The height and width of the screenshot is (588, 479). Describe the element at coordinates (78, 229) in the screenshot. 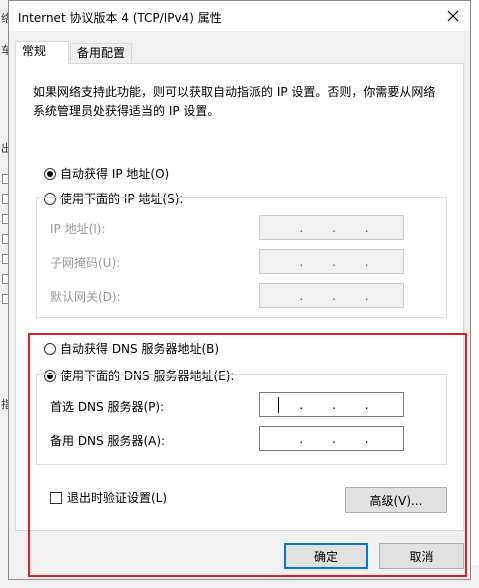

I see `ip-address-label: IP 地址(I):` at that location.